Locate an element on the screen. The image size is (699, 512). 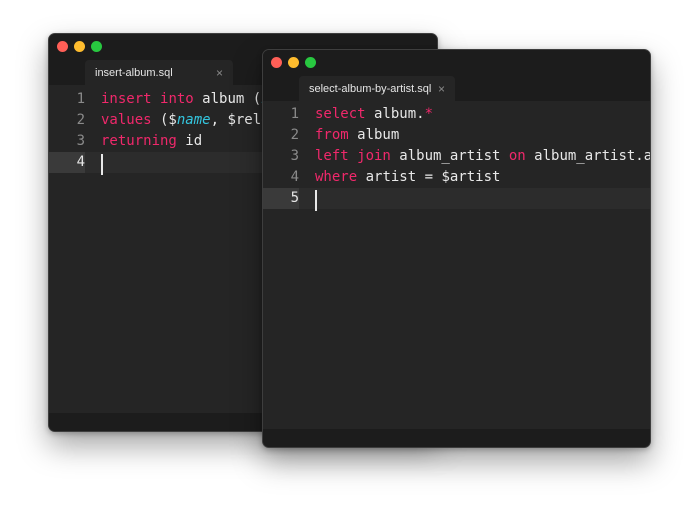
tab-select-album-by-artist: select-album-by-artist.sql × is located at coordinates (377, 88).